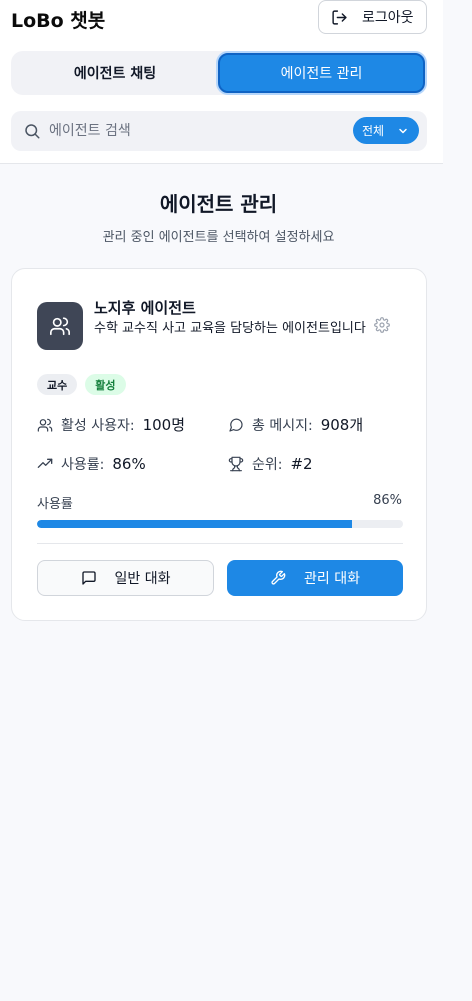  I want to click on message-square-icon, so click(88, 578).